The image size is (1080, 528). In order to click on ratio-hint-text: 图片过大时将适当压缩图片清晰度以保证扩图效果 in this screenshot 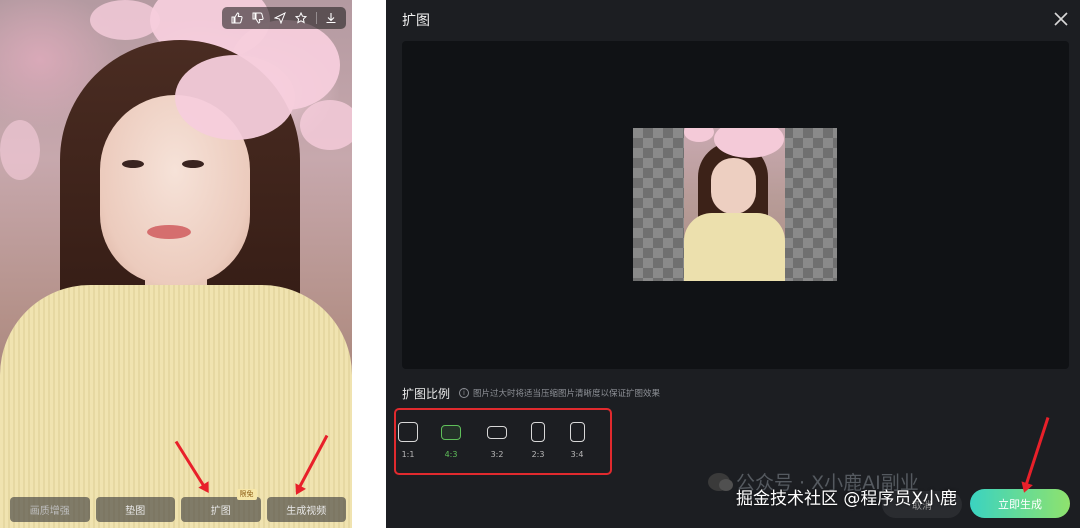, I will do `click(567, 394)`.